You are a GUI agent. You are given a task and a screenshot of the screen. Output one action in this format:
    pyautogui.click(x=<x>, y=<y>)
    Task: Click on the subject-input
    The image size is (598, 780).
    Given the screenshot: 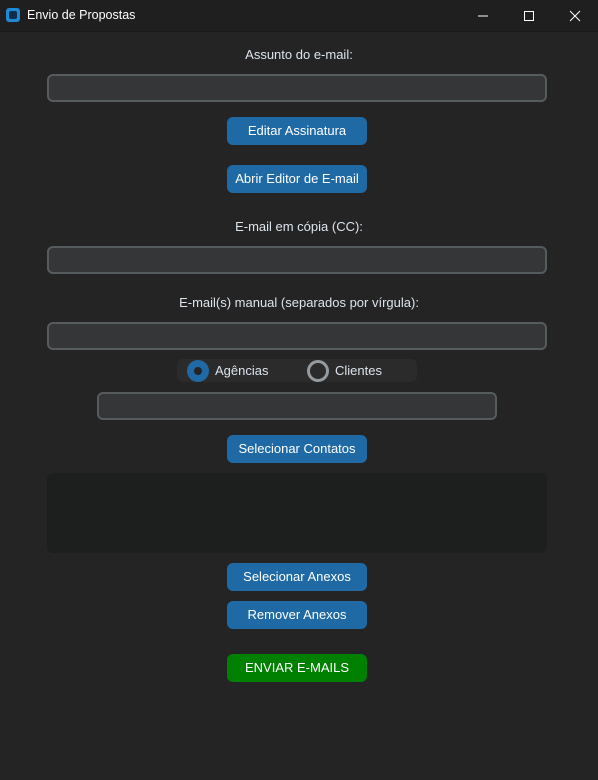 What is the action you would take?
    pyautogui.click(x=297, y=88)
    